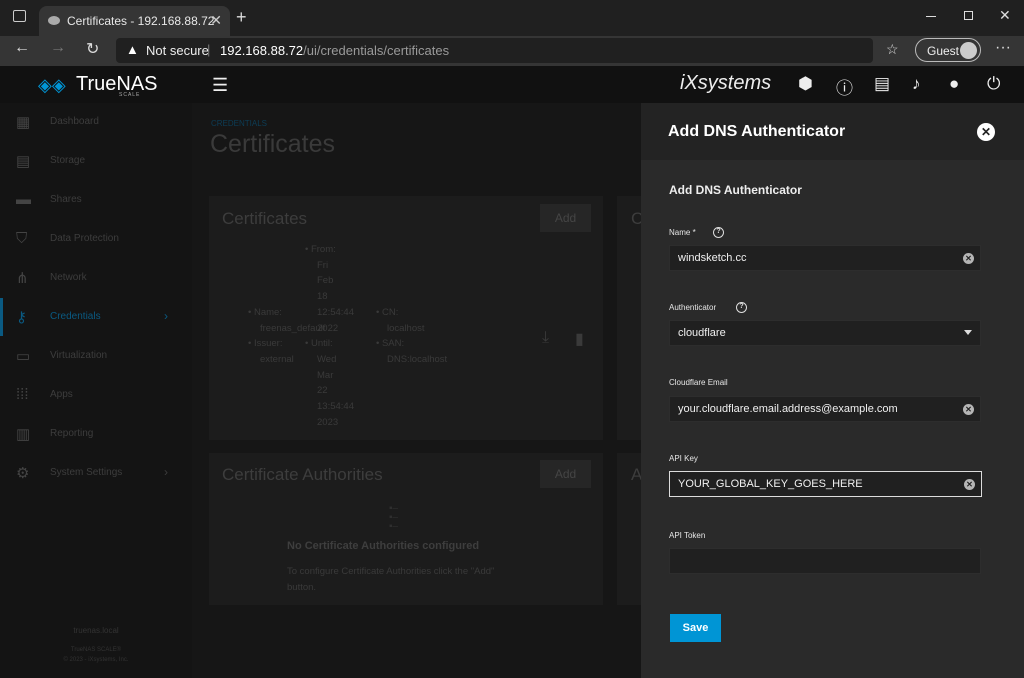 The image size is (1024, 678). What do you see at coordinates (52, 85) in the screenshot?
I see `truenas-logo-mark-icon: ◈◈` at bounding box center [52, 85].